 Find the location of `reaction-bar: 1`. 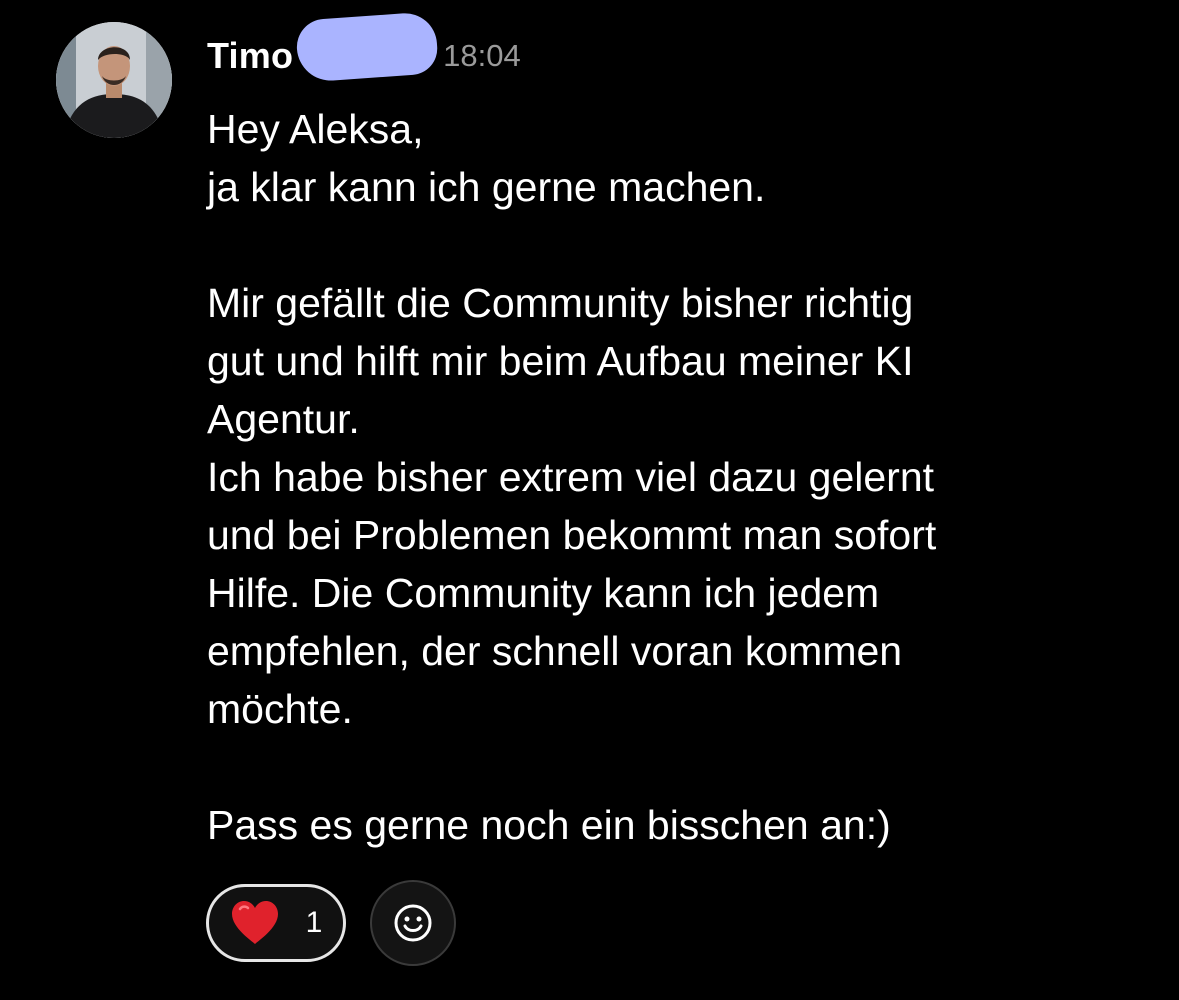

reaction-bar: 1 is located at coordinates (331, 923).